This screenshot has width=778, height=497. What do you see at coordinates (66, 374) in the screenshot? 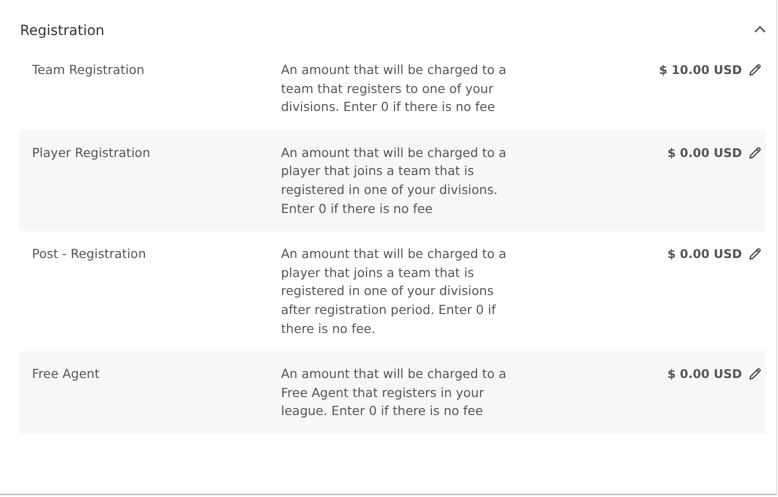
I see `fee-name: Free Agent` at bounding box center [66, 374].